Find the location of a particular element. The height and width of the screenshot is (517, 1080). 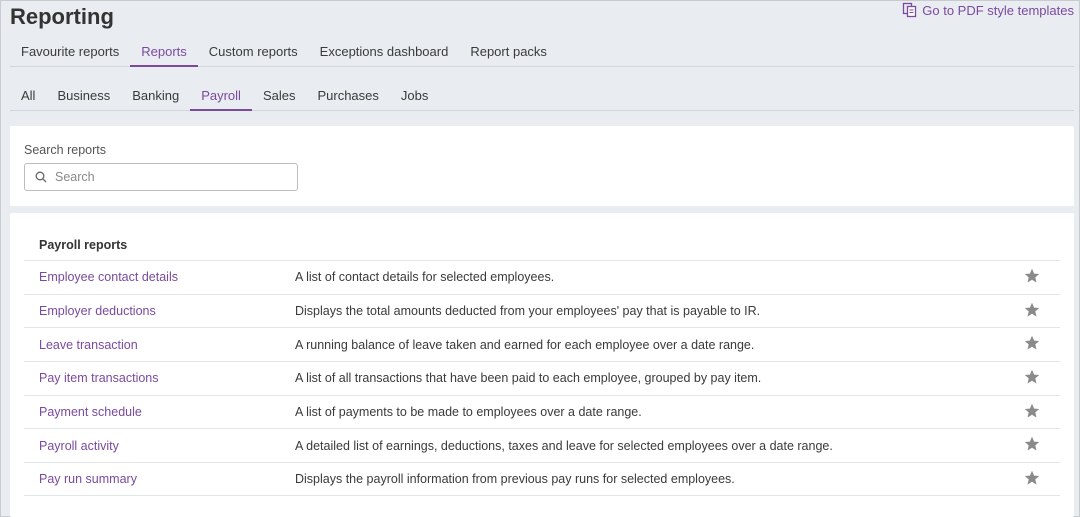

page-title: Reporting is located at coordinates (62, 16).